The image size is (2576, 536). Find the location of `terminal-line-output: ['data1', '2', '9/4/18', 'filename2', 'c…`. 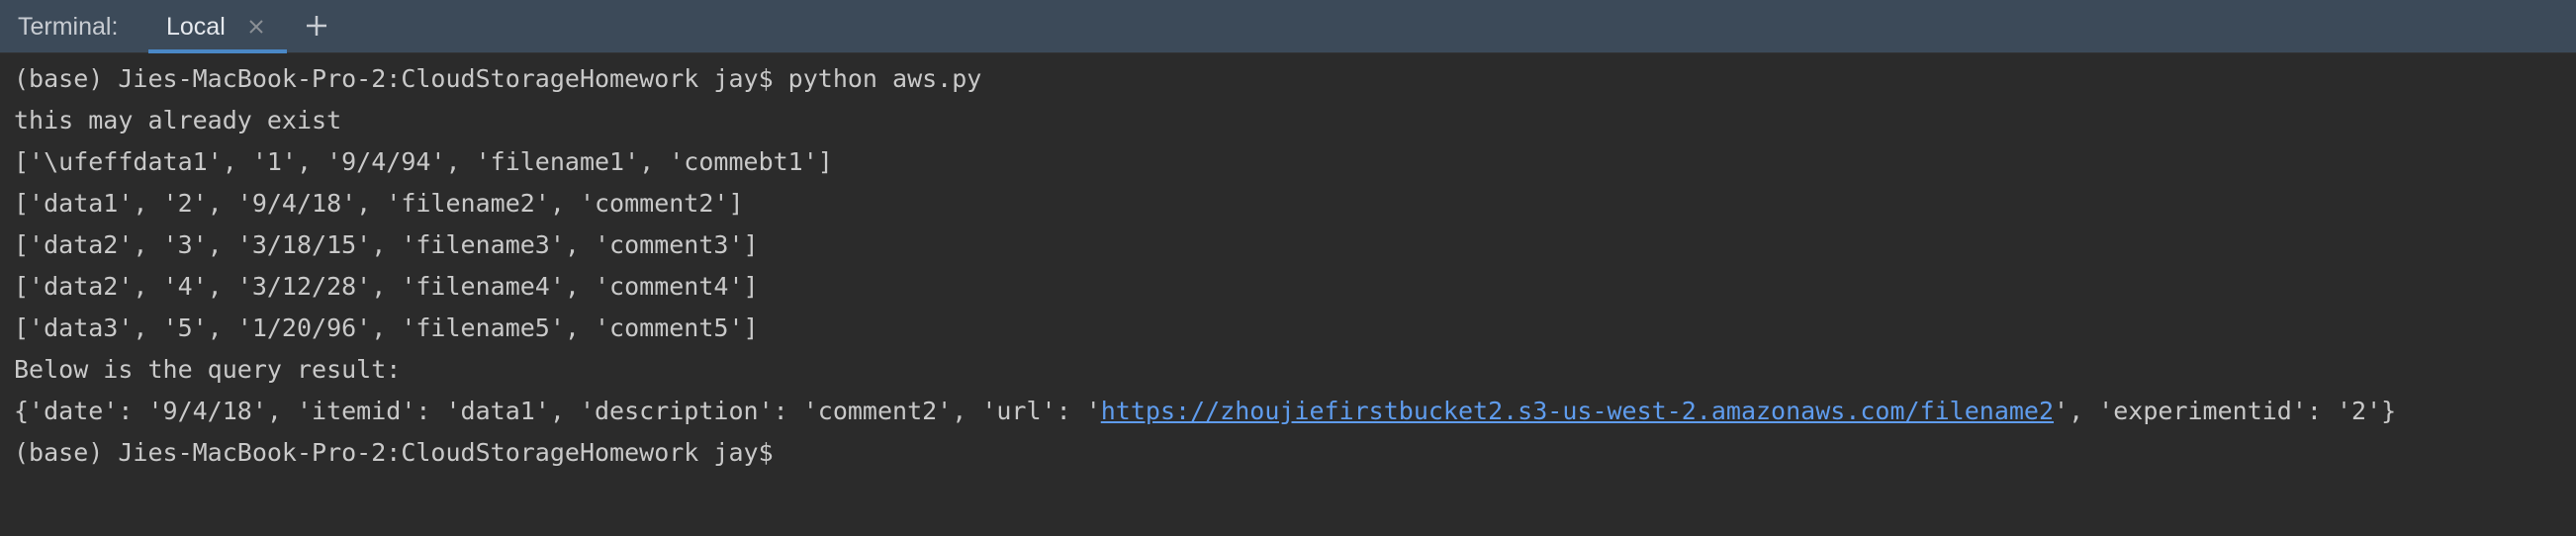

terminal-line-output: ['data1', '2', '9/4/18', 'filename2', 'c… is located at coordinates (379, 203).